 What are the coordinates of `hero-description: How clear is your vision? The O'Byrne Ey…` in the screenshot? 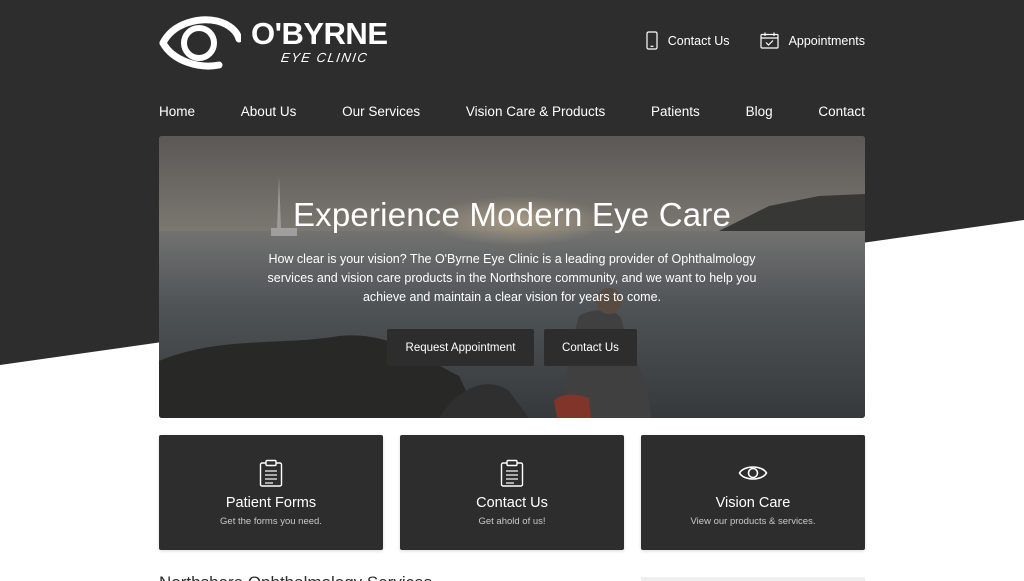 It's located at (512, 278).